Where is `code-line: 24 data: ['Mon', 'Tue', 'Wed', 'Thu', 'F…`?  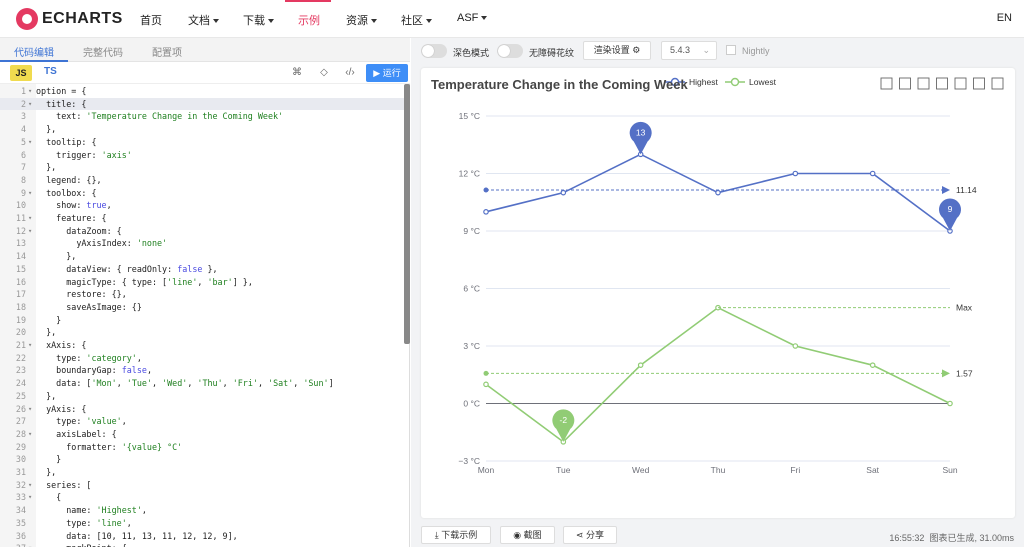 code-line: 24 data: ['Mon', 'Tue', 'Wed', 'Thu', 'F… is located at coordinates (202, 383).